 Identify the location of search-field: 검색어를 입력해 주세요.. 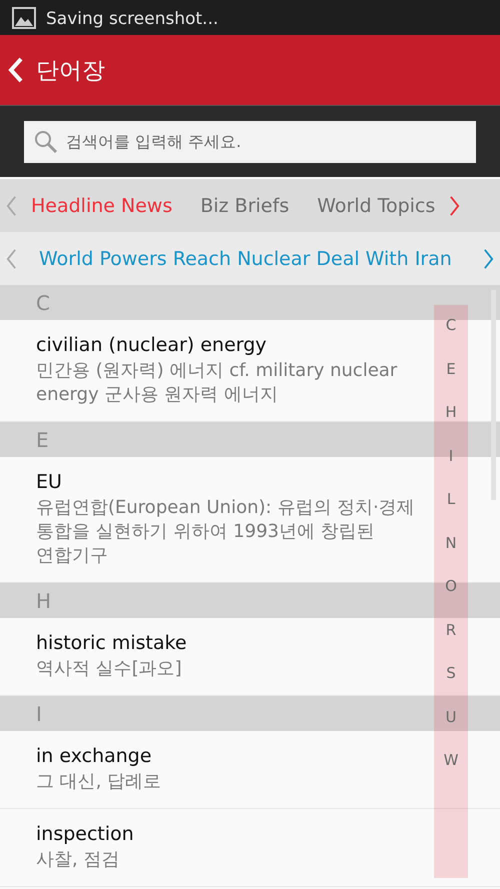
(250, 141).